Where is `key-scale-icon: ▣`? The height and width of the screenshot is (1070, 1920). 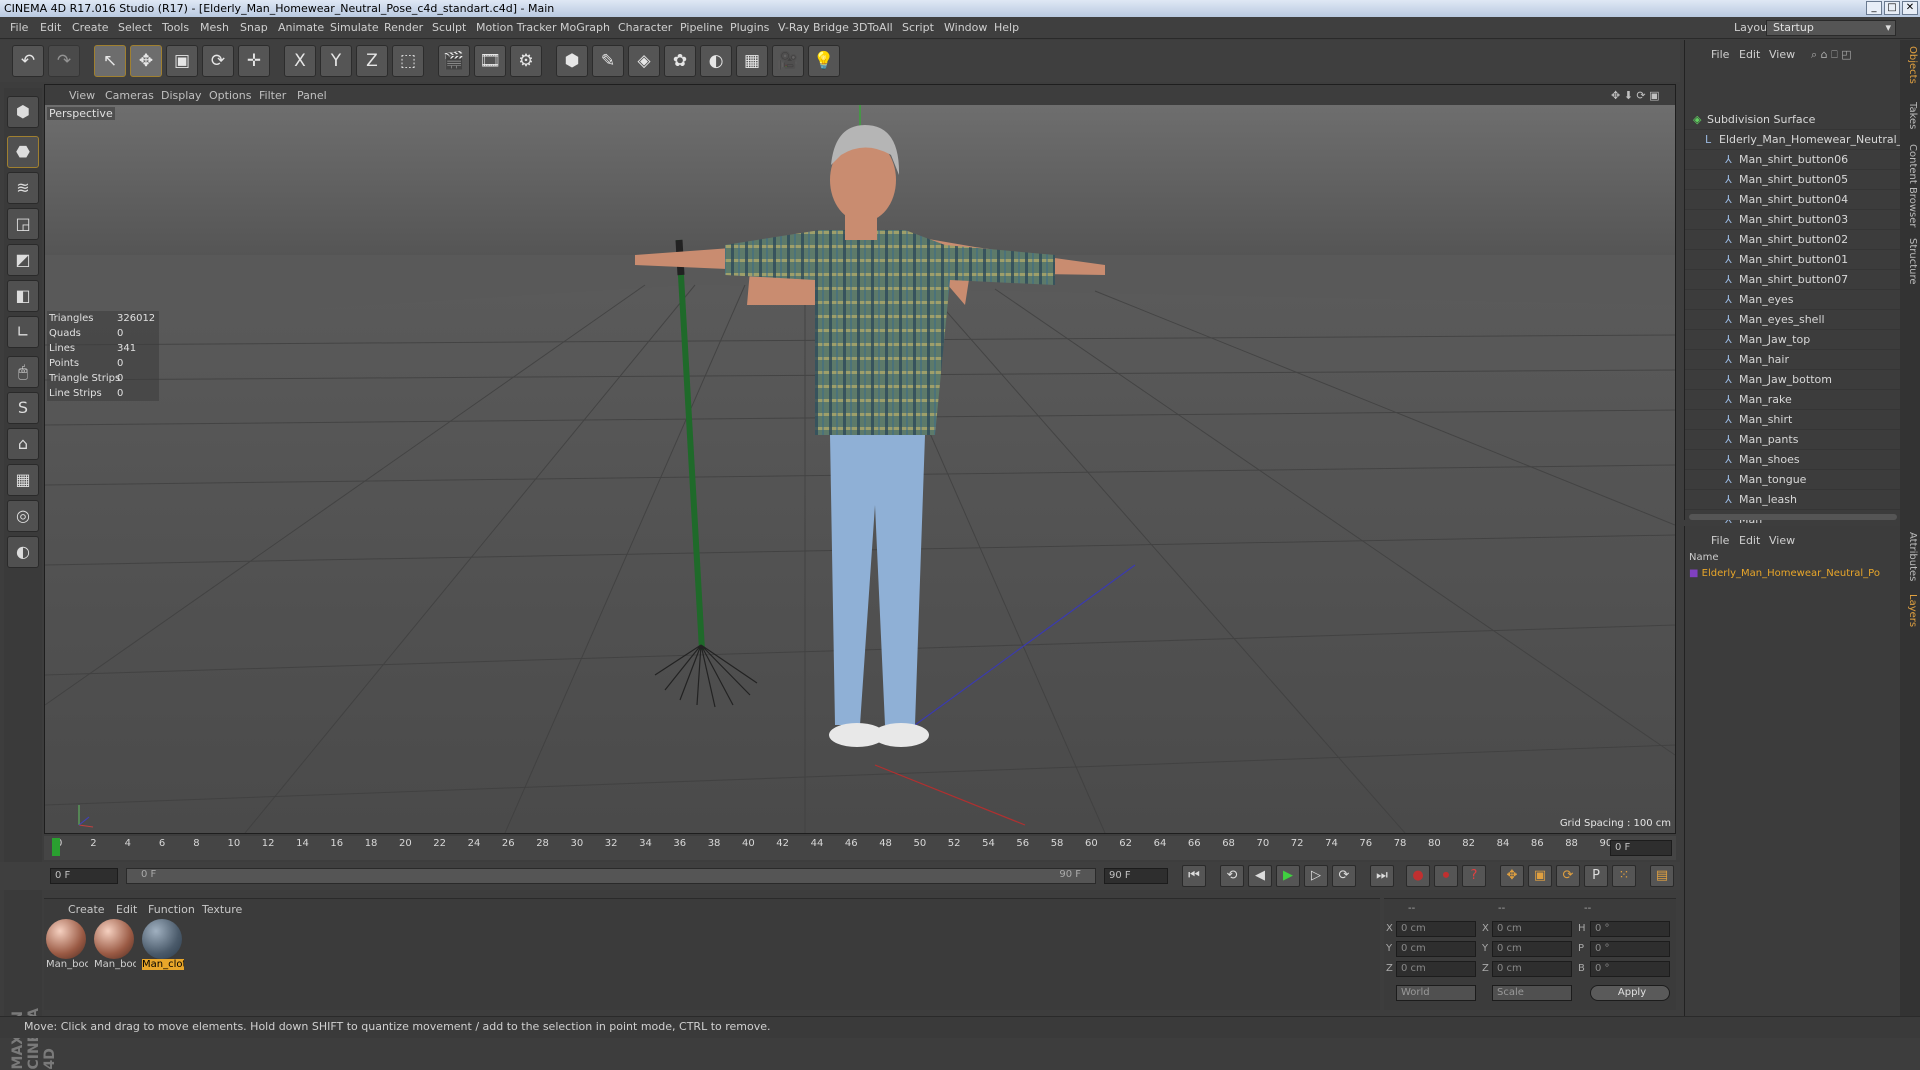 key-scale-icon: ▣ is located at coordinates (1540, 876).